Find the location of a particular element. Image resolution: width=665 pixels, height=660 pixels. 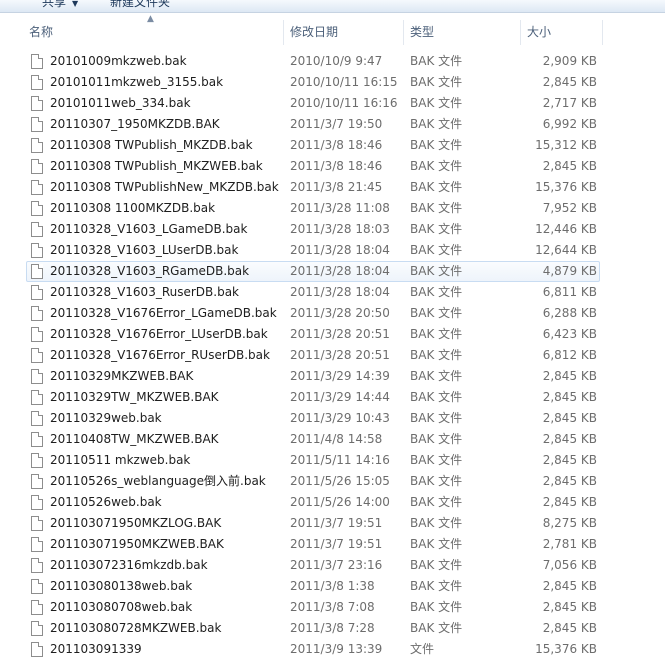

file-name: 20110329web.bak is located at coordinates (106, 418).